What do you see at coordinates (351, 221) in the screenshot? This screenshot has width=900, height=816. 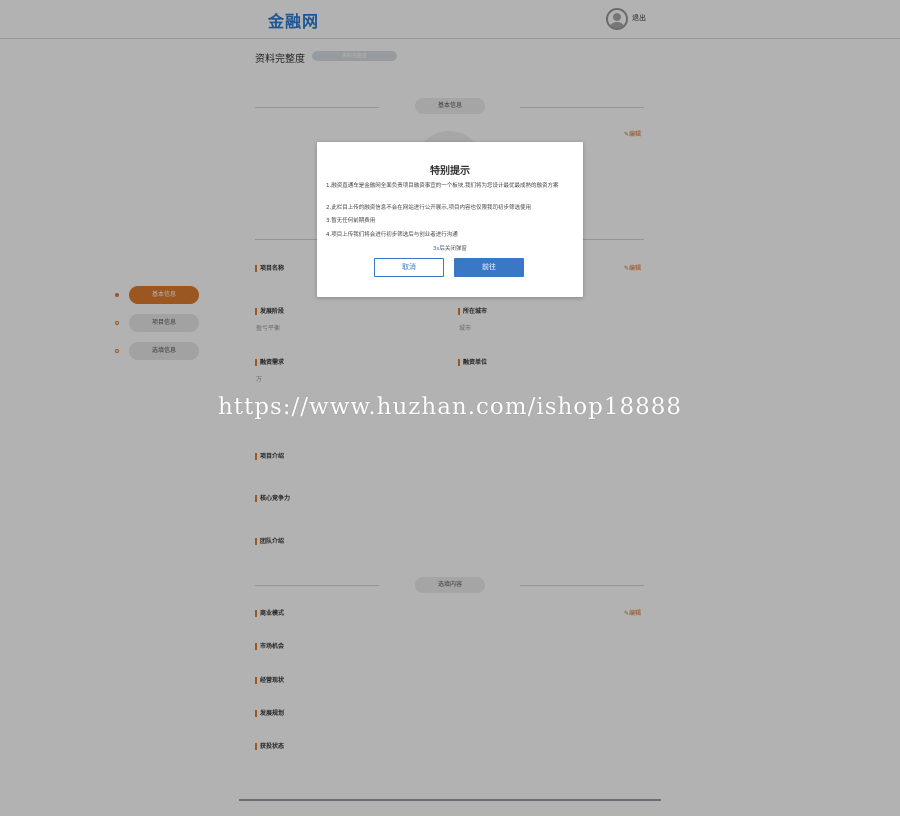 I see `notice-line-3: 3.暂无任何前期费用` at bounding box center [351, 221].